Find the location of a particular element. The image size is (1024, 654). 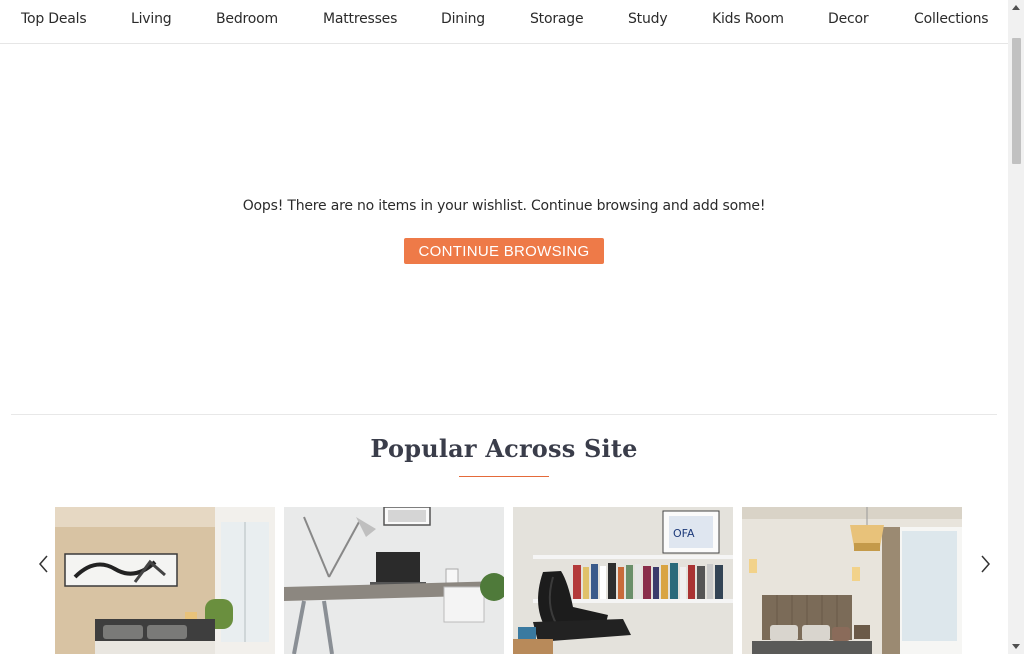

nav-item-decor: Decor is located at coordinates (848, 19).